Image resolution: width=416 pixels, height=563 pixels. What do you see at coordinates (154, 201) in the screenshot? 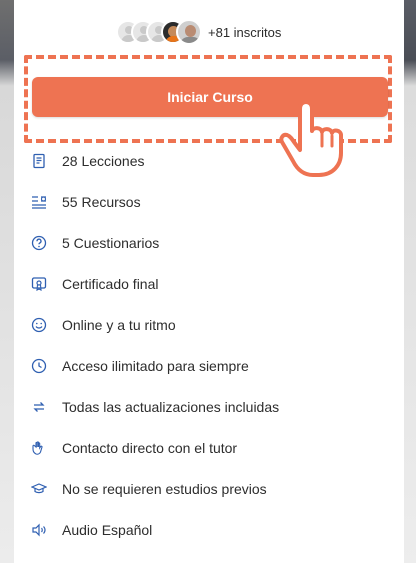
I see `list-item: 55 Recursos` at bounding box center [154, 201].